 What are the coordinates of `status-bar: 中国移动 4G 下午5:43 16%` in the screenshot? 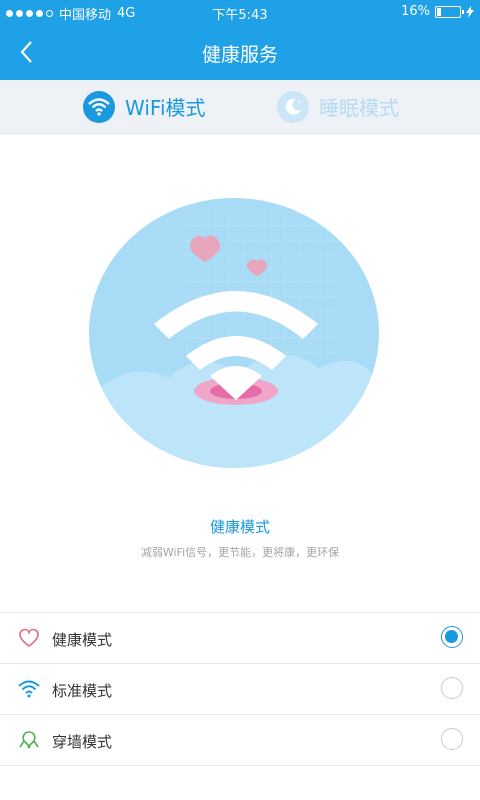 It's located at (240, 12).